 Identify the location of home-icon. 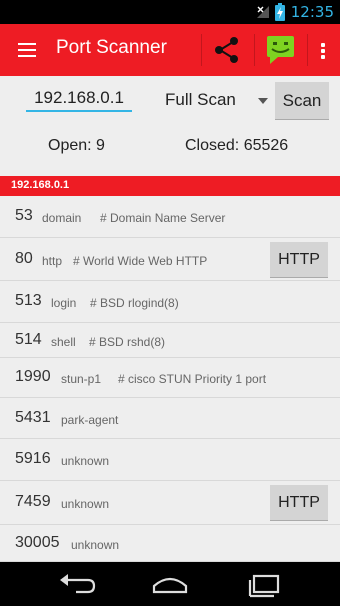
(170, 584).